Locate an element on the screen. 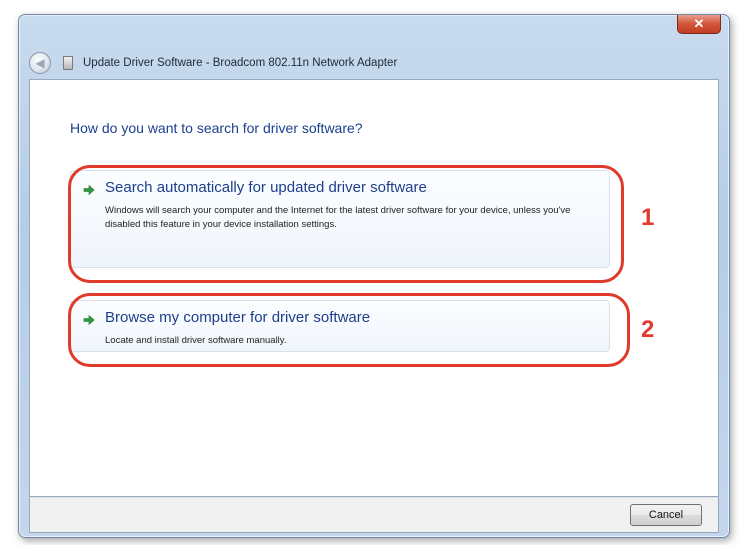  back-button: ◀ is located at coordinates (40, 63).